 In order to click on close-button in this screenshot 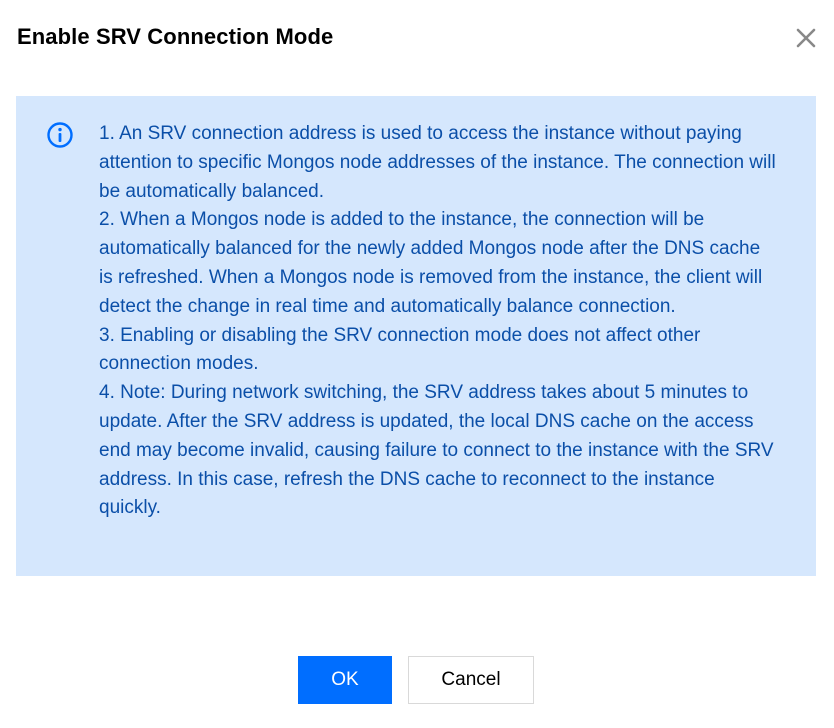, I will do `click(806, 38)`.